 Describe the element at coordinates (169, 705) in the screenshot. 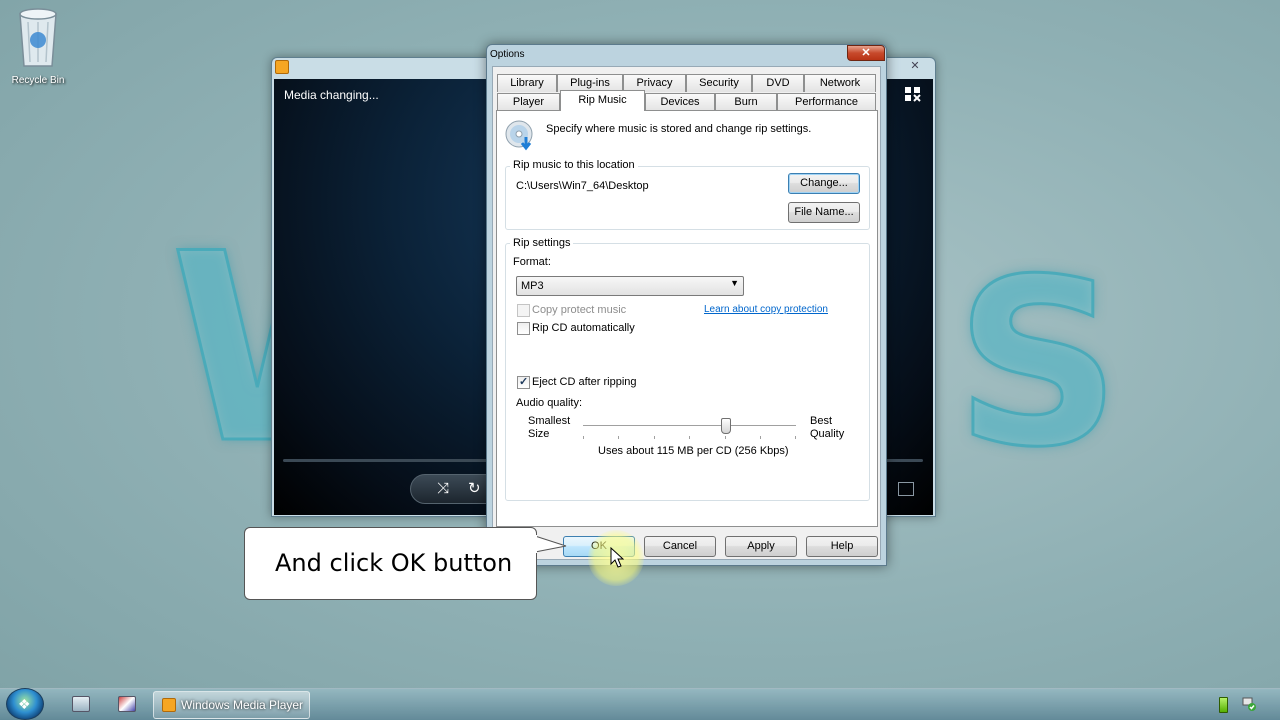

I see `windows-media-player-icon` at that location.